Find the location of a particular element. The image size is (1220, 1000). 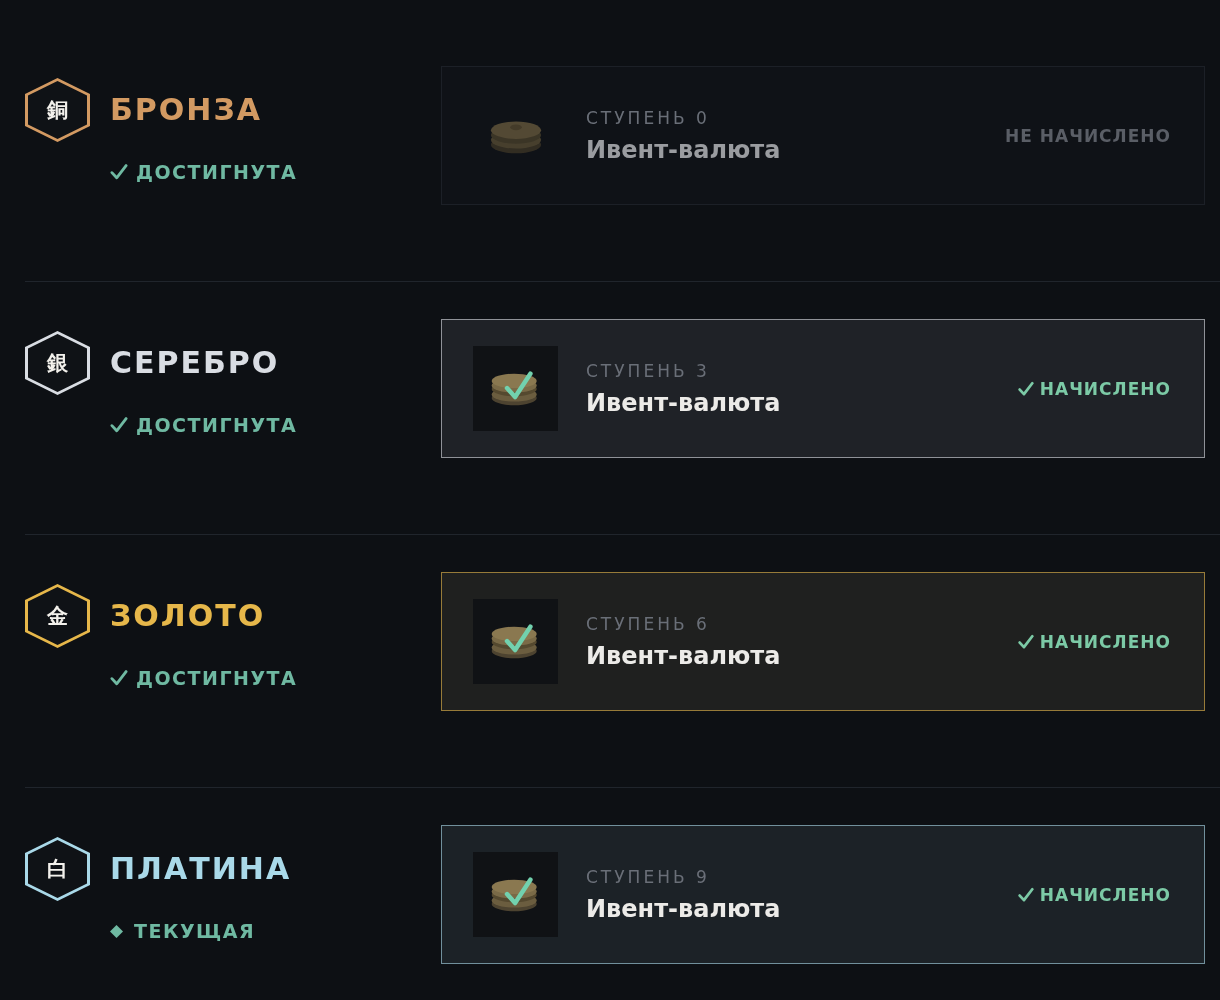

tier-badge: 白 is located at coordinates (57, 869).